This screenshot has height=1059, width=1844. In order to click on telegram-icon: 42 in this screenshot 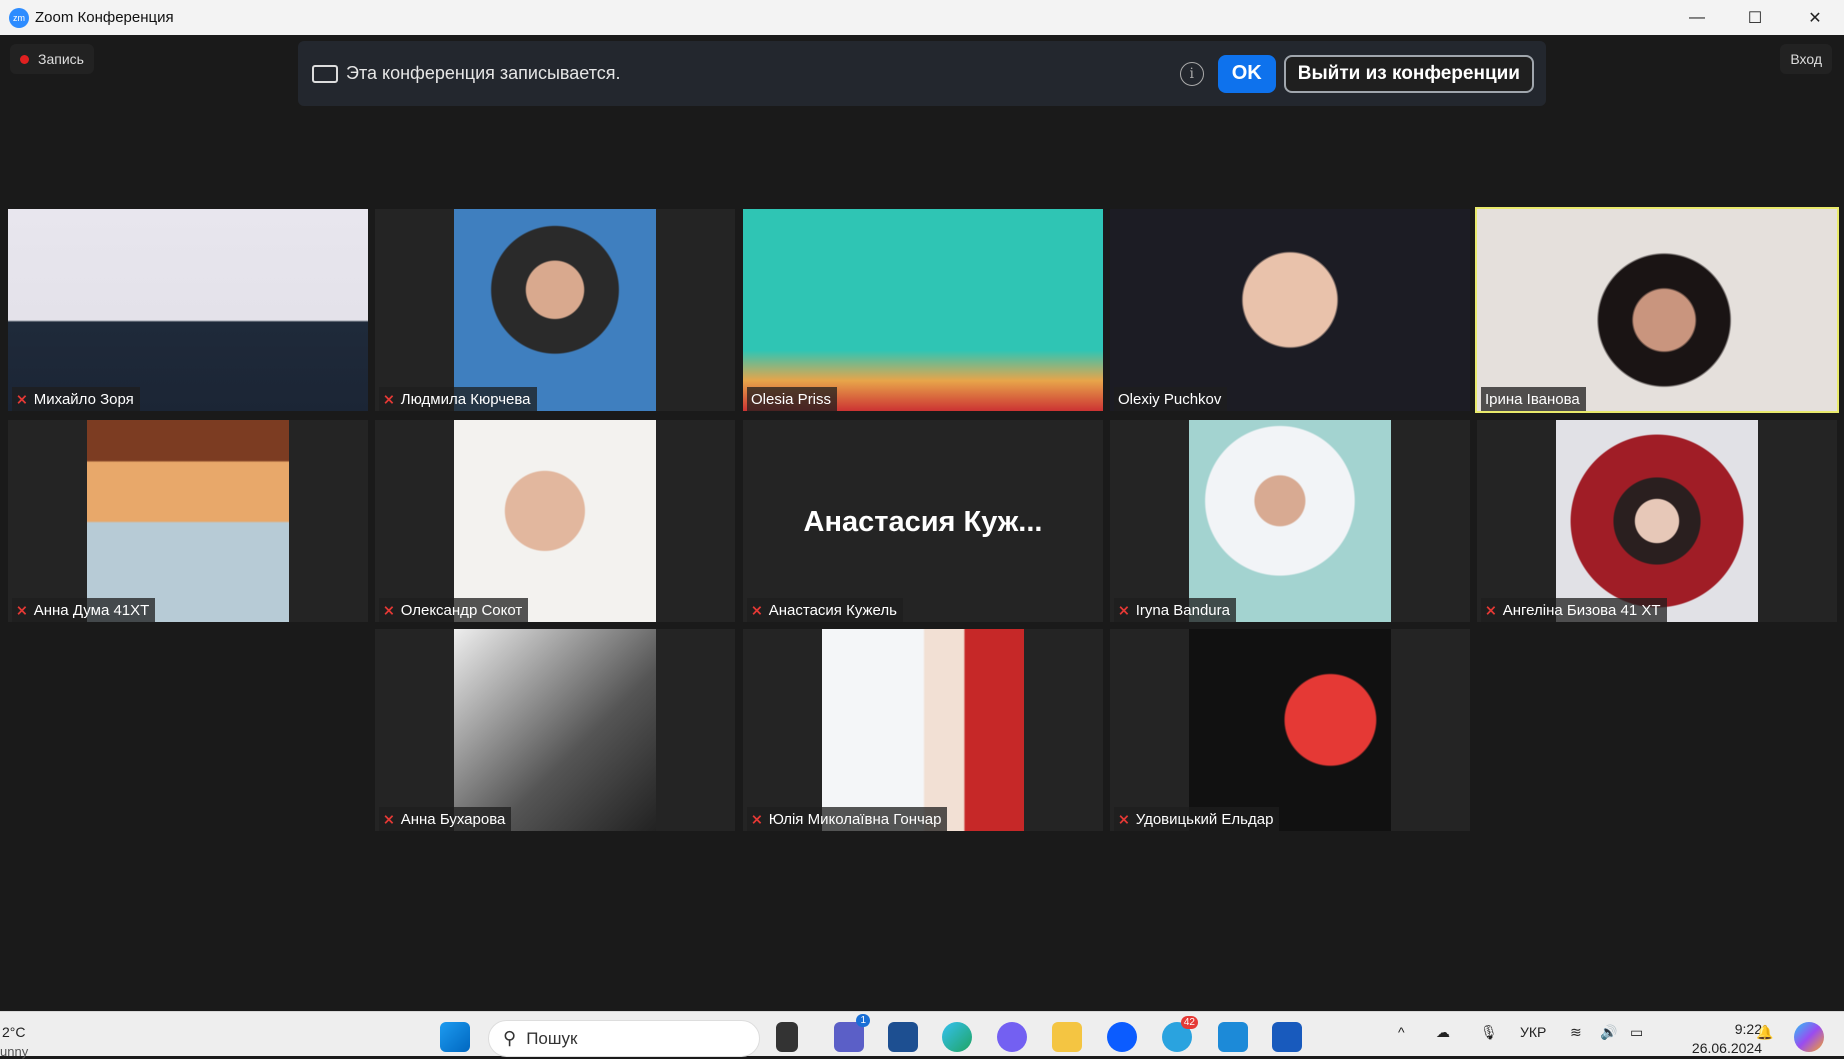, I will do `click(1180, 1034)`.